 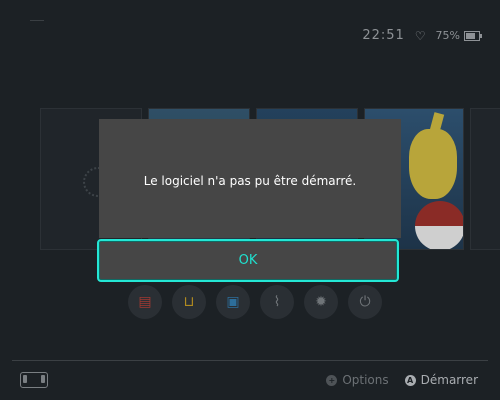 What do you see at coordinates (485, 179) in the screenshot?
I see `game-tile-partial` at bounding box center [485, 179].